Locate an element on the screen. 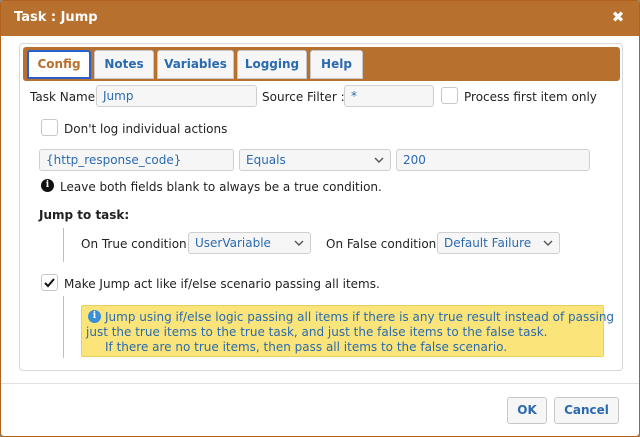  tab-config: Config is located at coordinates (59, 64).